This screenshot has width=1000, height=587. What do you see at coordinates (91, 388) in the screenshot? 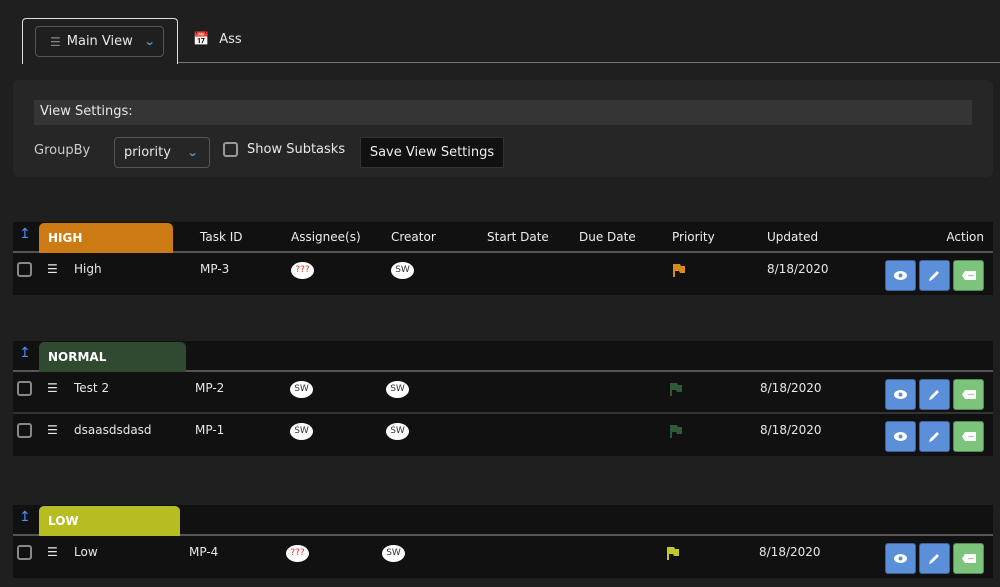
I see `task-name: Test 2` at bounding box center [91, 388].